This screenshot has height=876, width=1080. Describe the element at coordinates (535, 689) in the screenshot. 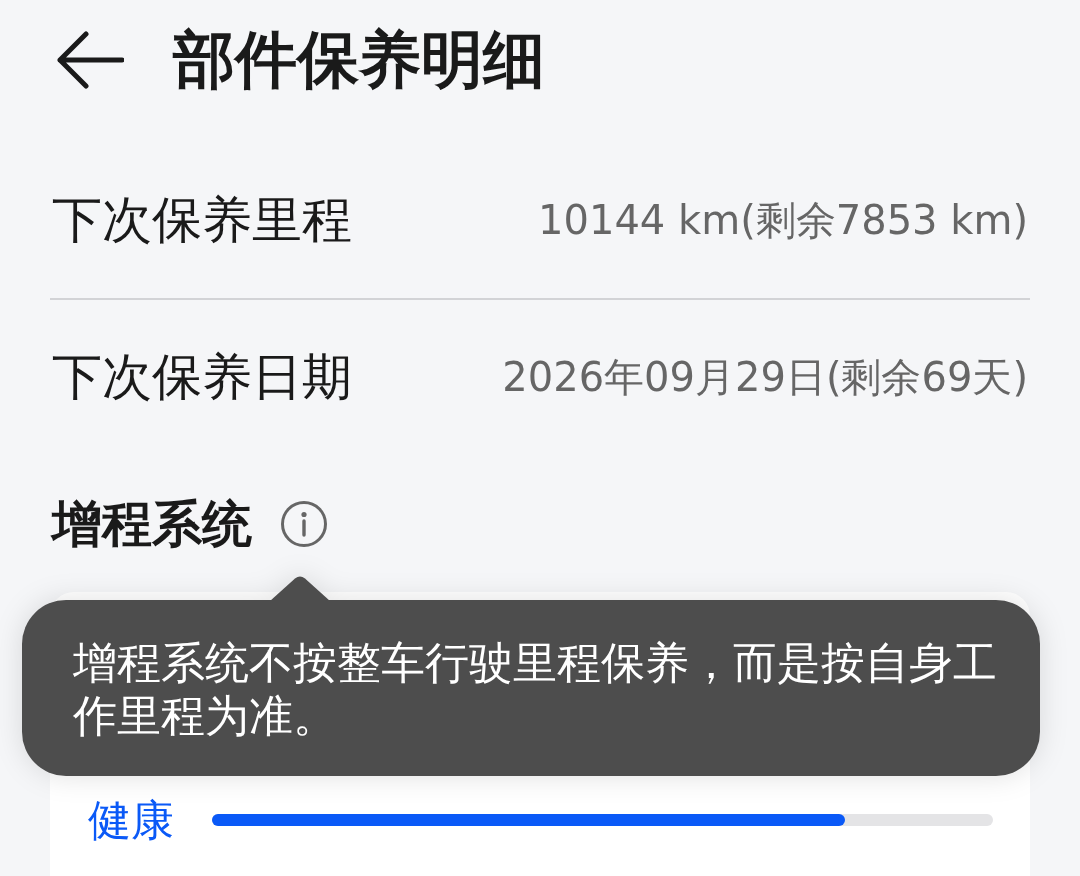

I see `tooltip-text: 增程系统不按整车行驶里程保养，而是按自身工作里程为准。` at that location.